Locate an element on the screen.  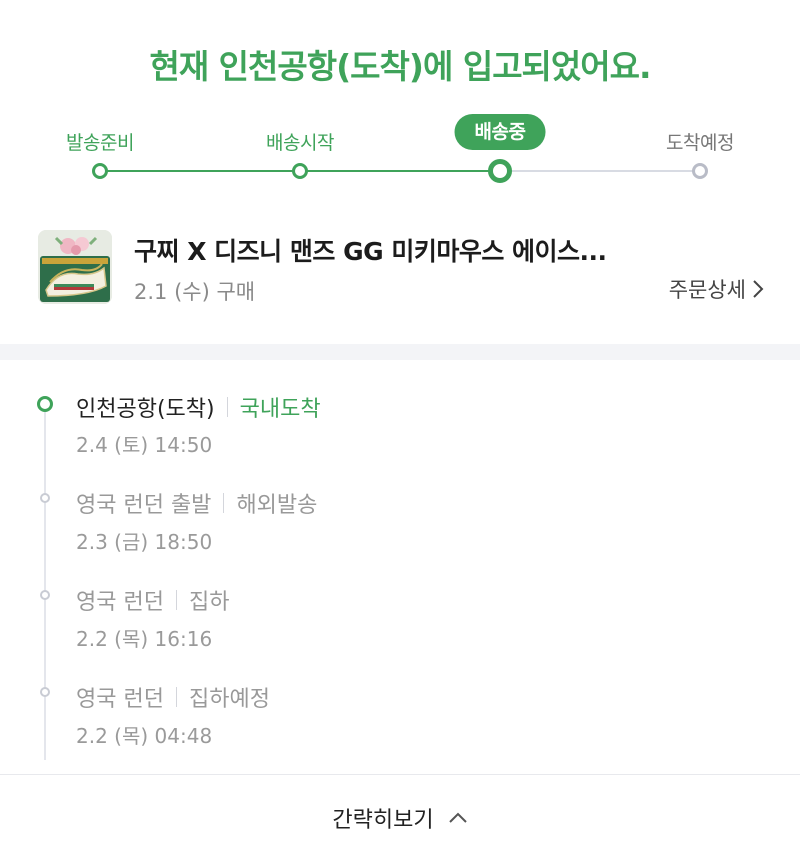
chevron-right-icon is located at coordinates (758, 289).